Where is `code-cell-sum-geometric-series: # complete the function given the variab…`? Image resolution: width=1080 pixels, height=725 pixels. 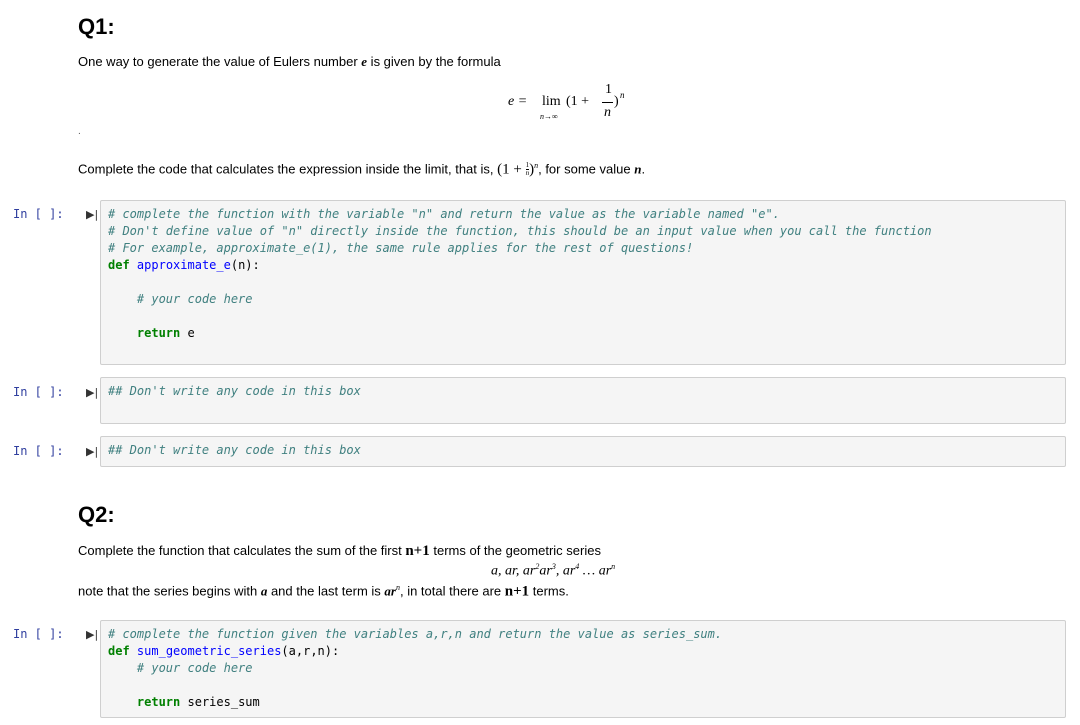 code-cell-sum-geometric-series: # complete the function given the variab… is located at coordinates (583, 669).